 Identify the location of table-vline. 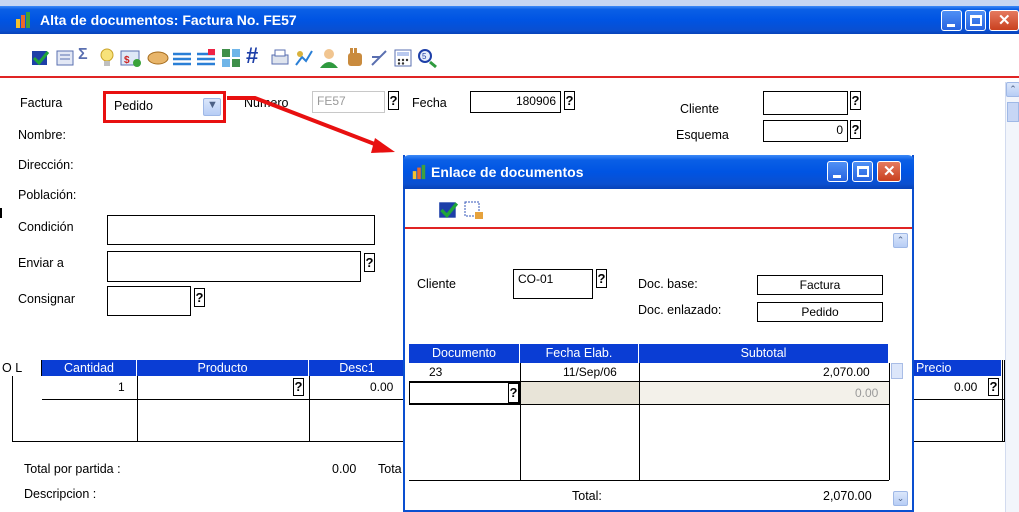
(889, 421).